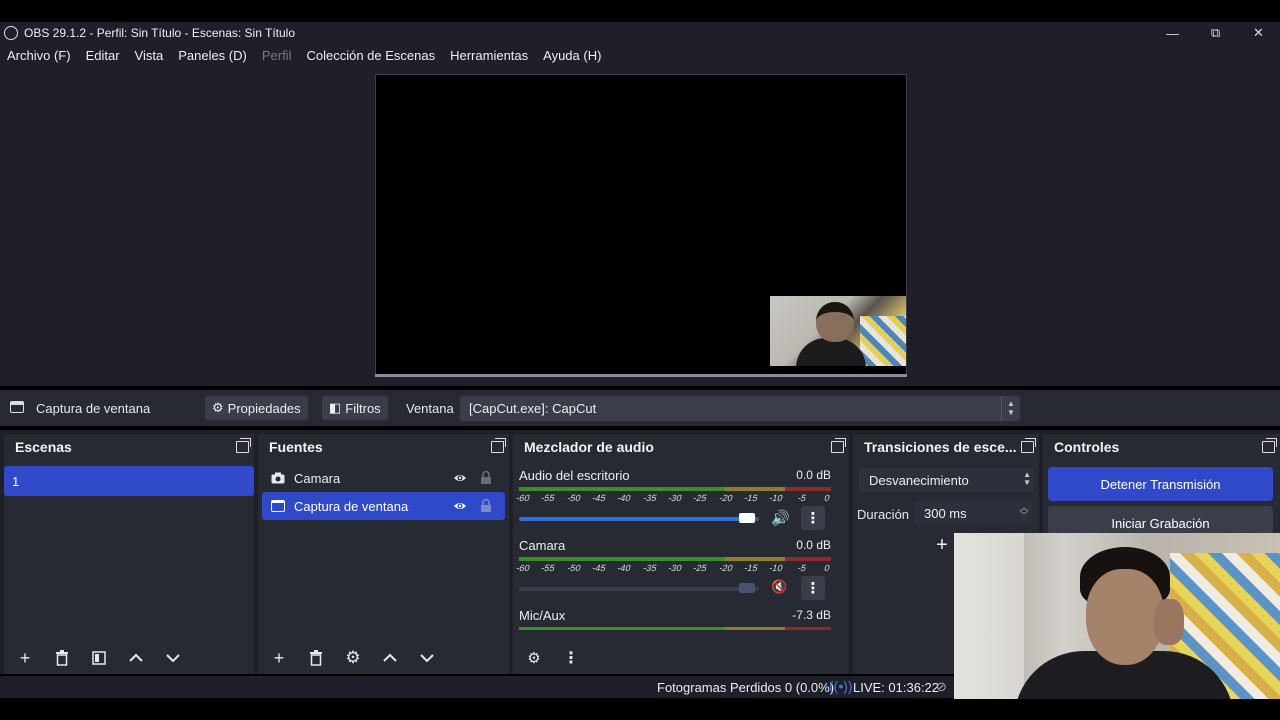 This screenshot has height=720, width=1280. What do you see at coordinates (1087, 447) in the screenshot?
I see `controls-title: Controles` at bounding box center [1087, 447].